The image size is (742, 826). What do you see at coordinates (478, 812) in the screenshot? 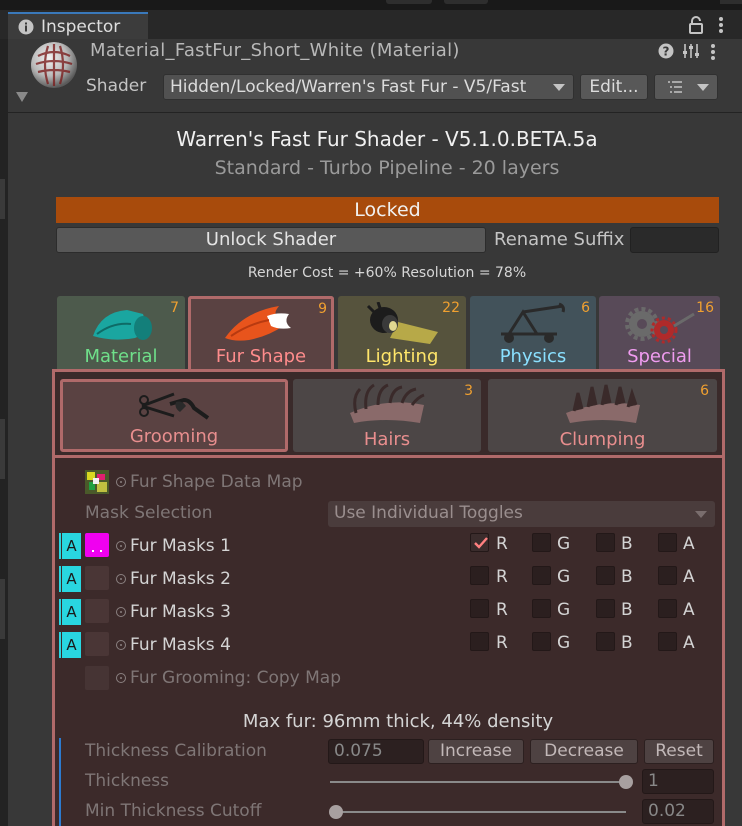
I see `min-cutoff-slider-track` at bounding box center [478, 812].